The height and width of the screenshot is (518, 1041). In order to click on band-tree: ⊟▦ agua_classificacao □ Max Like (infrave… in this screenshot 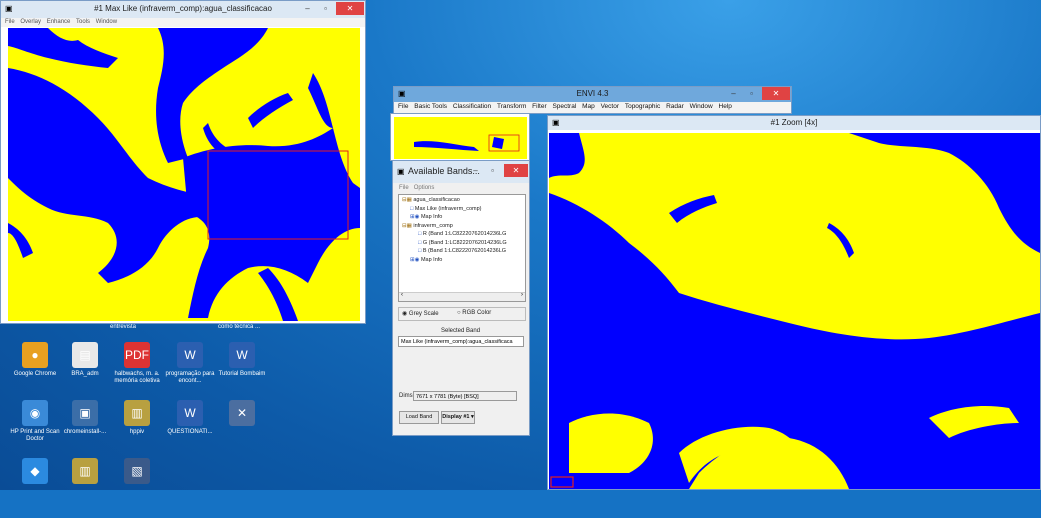, I will do `click(462, 248)`.